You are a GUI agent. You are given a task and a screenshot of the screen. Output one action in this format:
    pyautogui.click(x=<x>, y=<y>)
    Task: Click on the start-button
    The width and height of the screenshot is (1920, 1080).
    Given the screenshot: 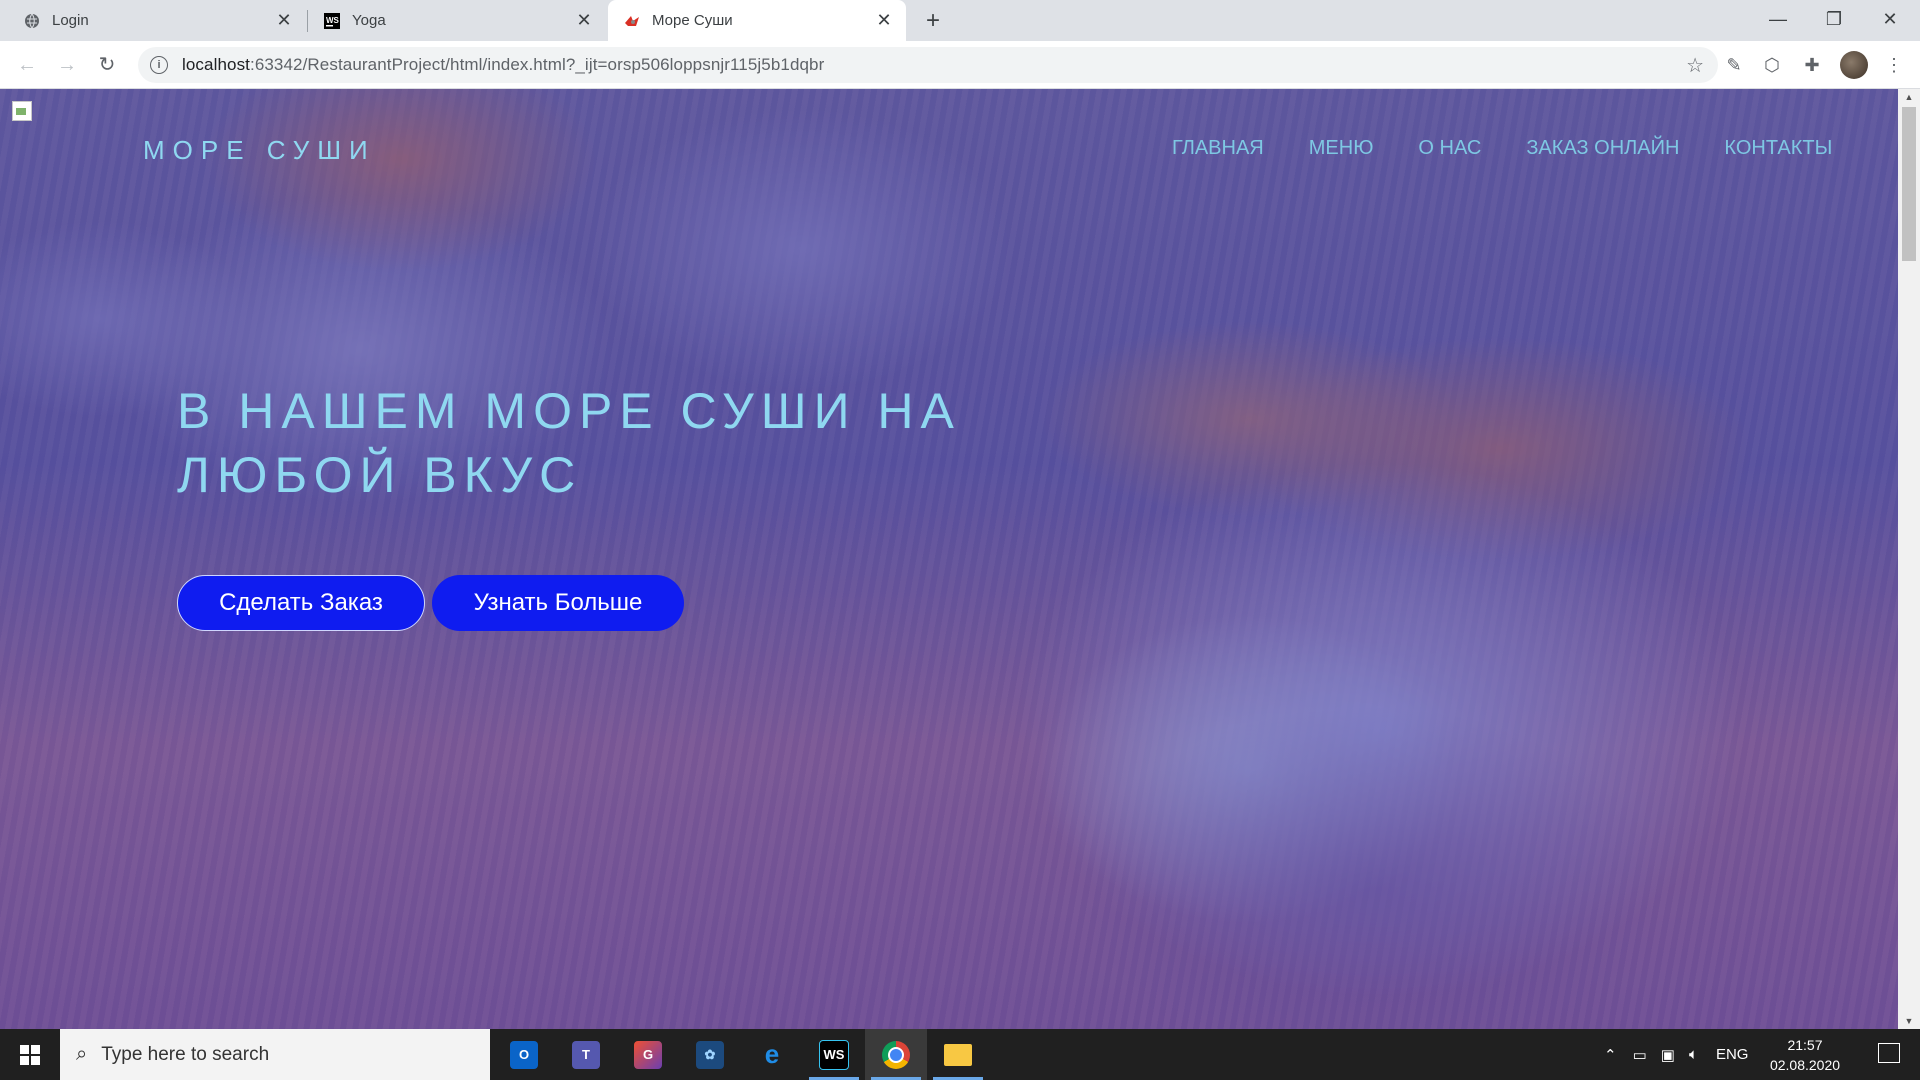 What is the action you would take?
    pyautogui.click(x=30, y=1054)
    